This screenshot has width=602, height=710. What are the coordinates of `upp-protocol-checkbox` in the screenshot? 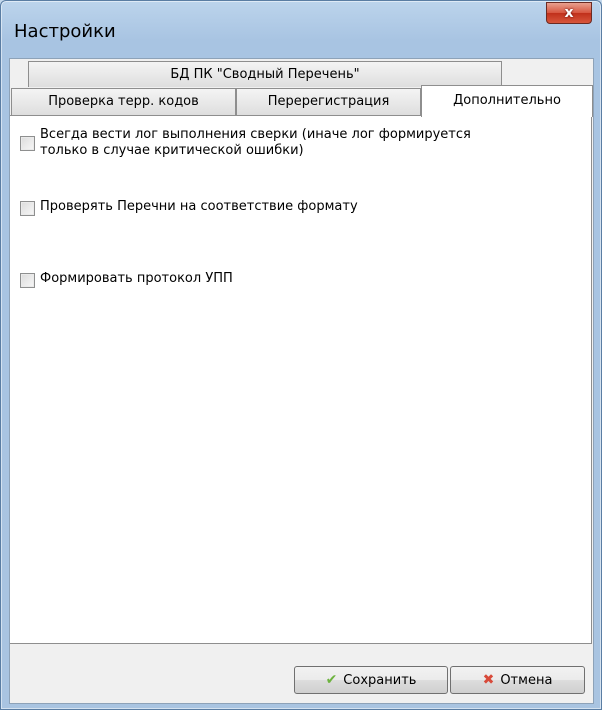 It's located at (27, 280).